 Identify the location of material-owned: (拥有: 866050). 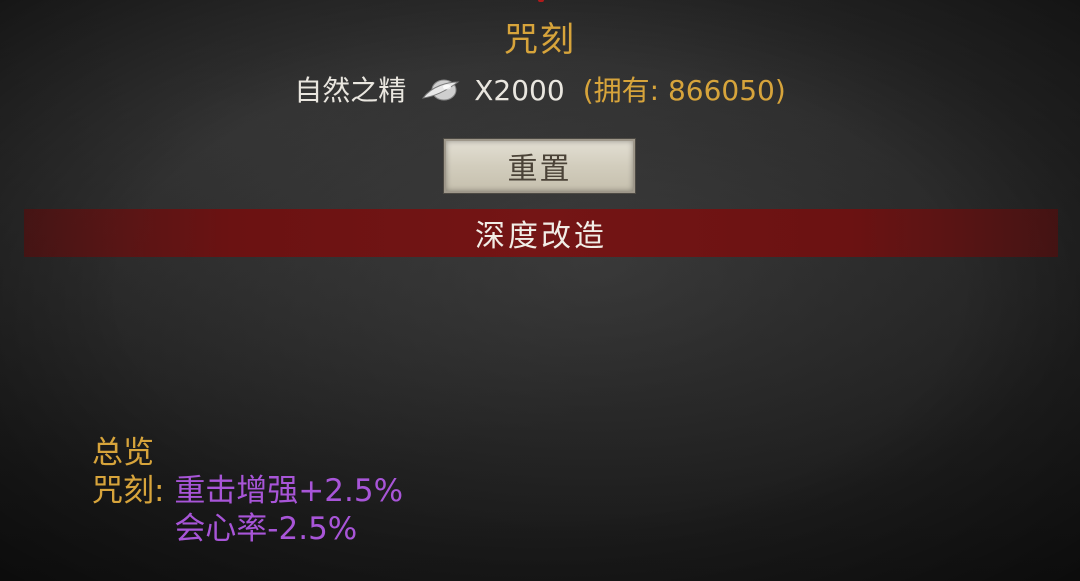
(684, 90).